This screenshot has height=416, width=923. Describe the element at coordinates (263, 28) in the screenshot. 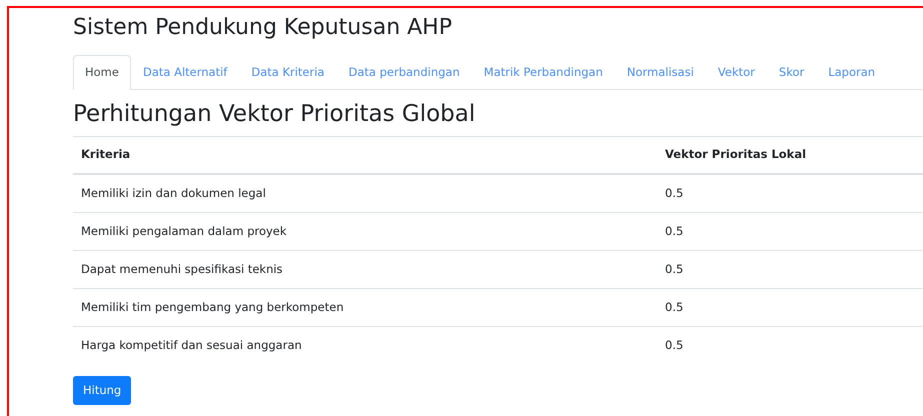

I see `page-title: Sistem Pendukung Keputusan AHP` at that location.